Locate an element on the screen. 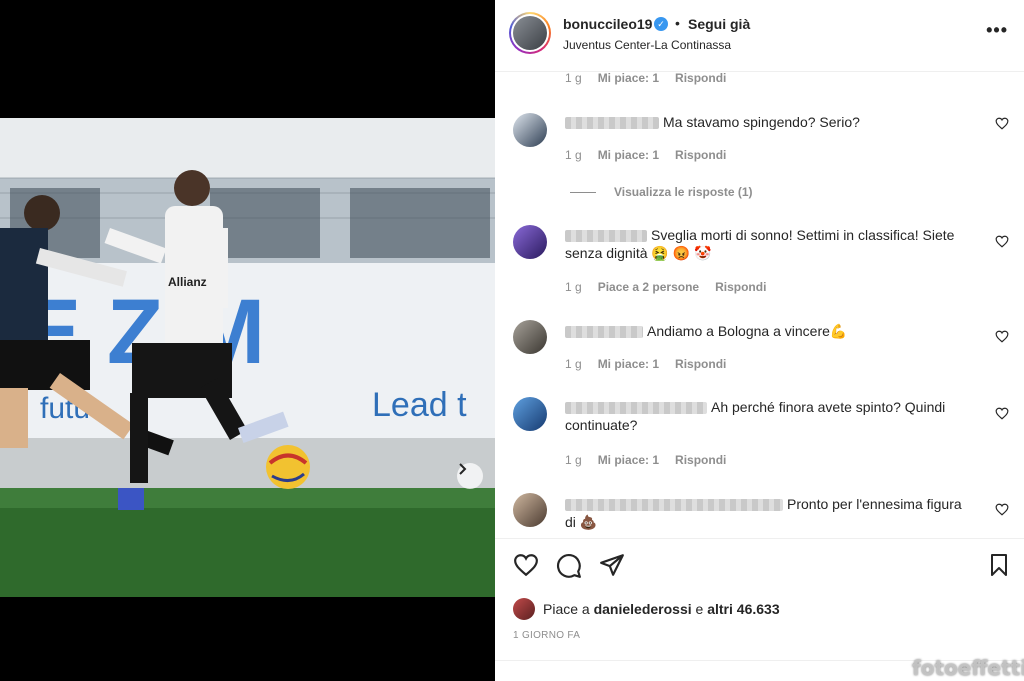 Image resolution: width=1024 pixels, height=681 pixels. likes-prefix: Piace a is located at coordinates (566, 609).